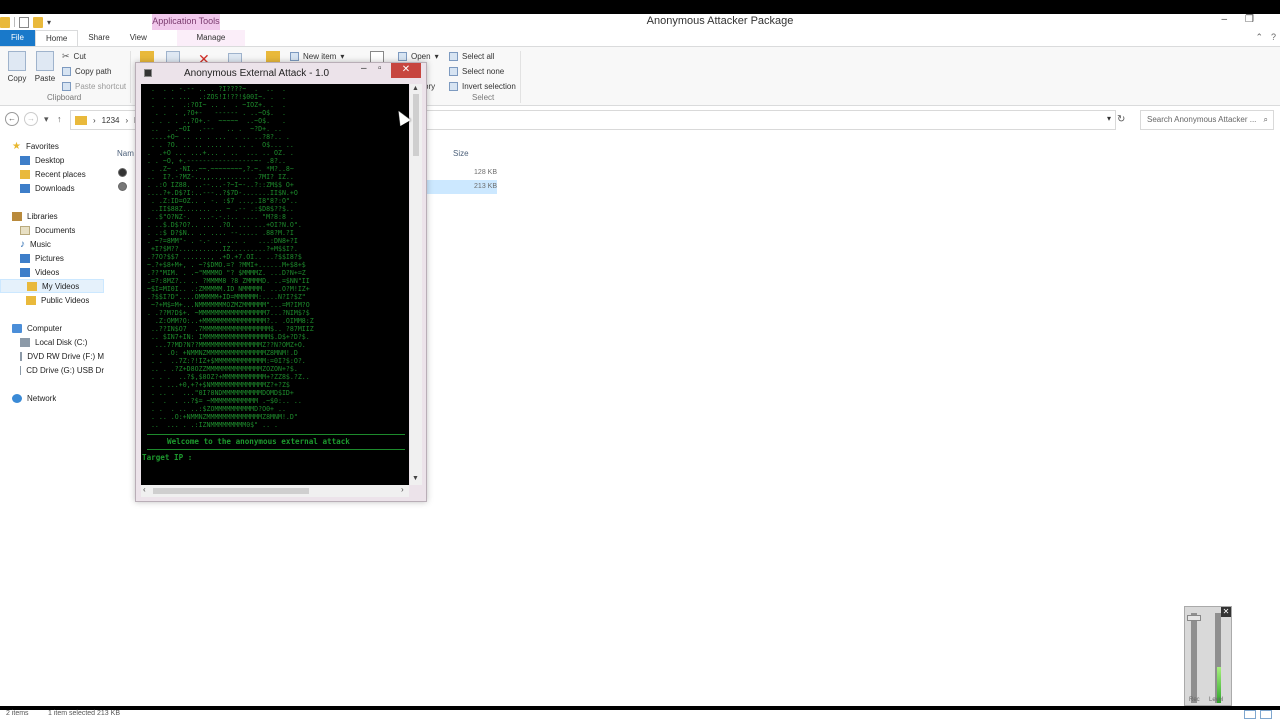 This screenshot has height=720, width=1280. Describe the element at coordinates (25, 342) in the screenshot. I see `hard-drive-icon` at that location.